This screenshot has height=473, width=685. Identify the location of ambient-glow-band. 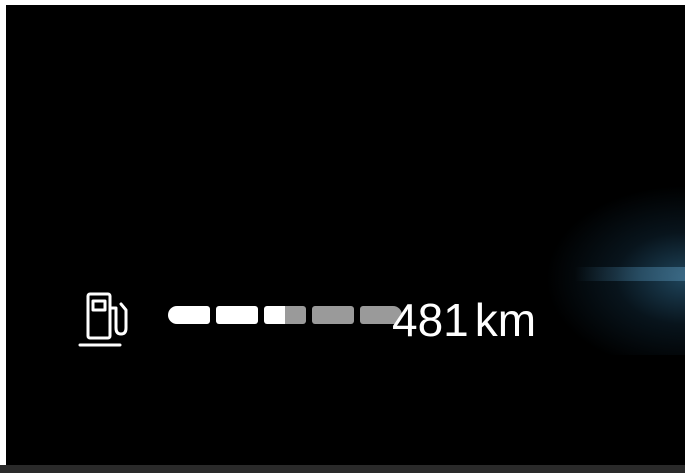
(630, 274).